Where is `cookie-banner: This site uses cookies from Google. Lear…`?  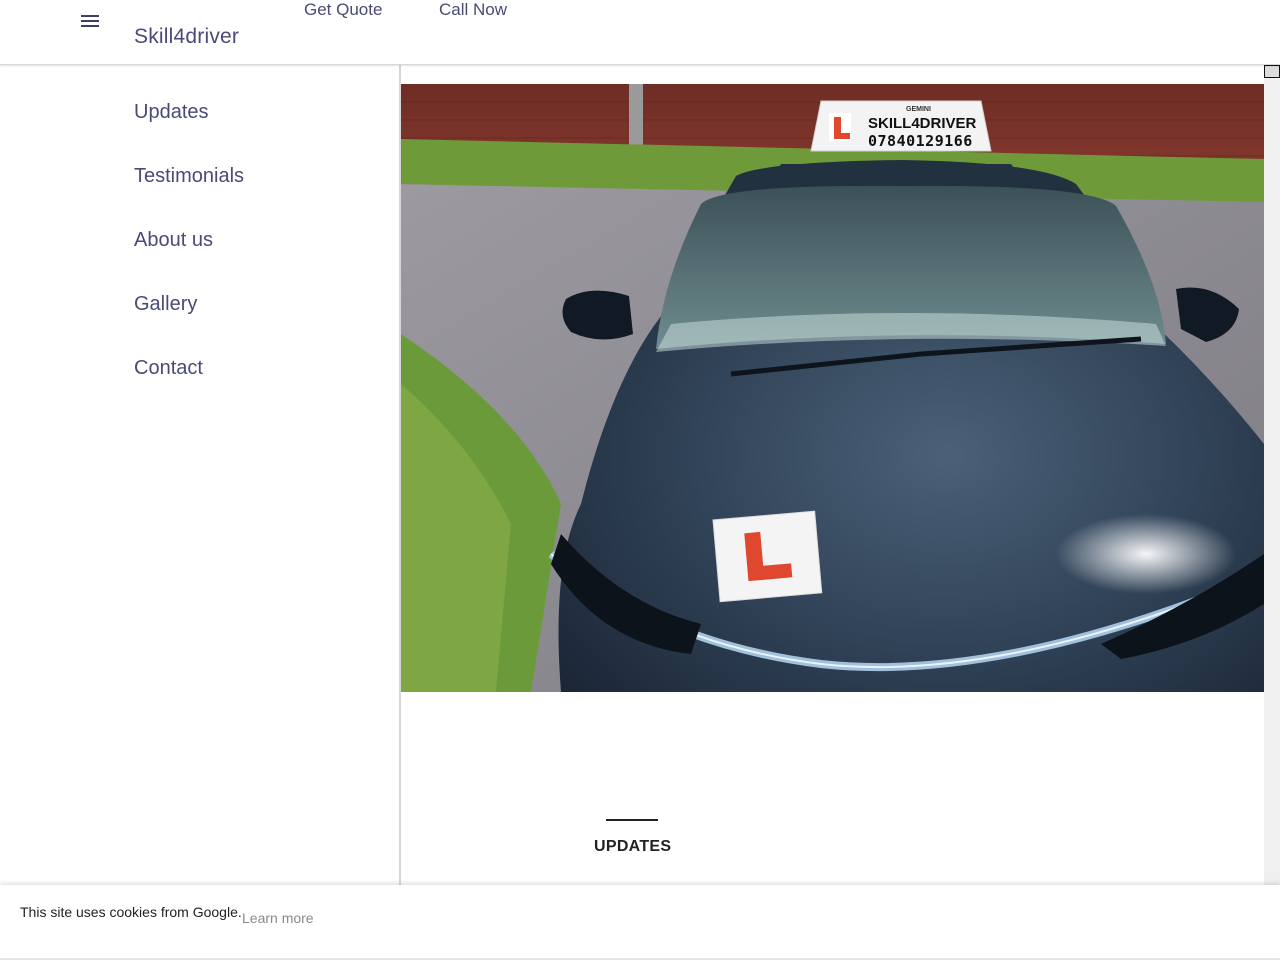
cookie-banner: This site uses cookies from Google. Lear… is located at coordinates (640, 922).